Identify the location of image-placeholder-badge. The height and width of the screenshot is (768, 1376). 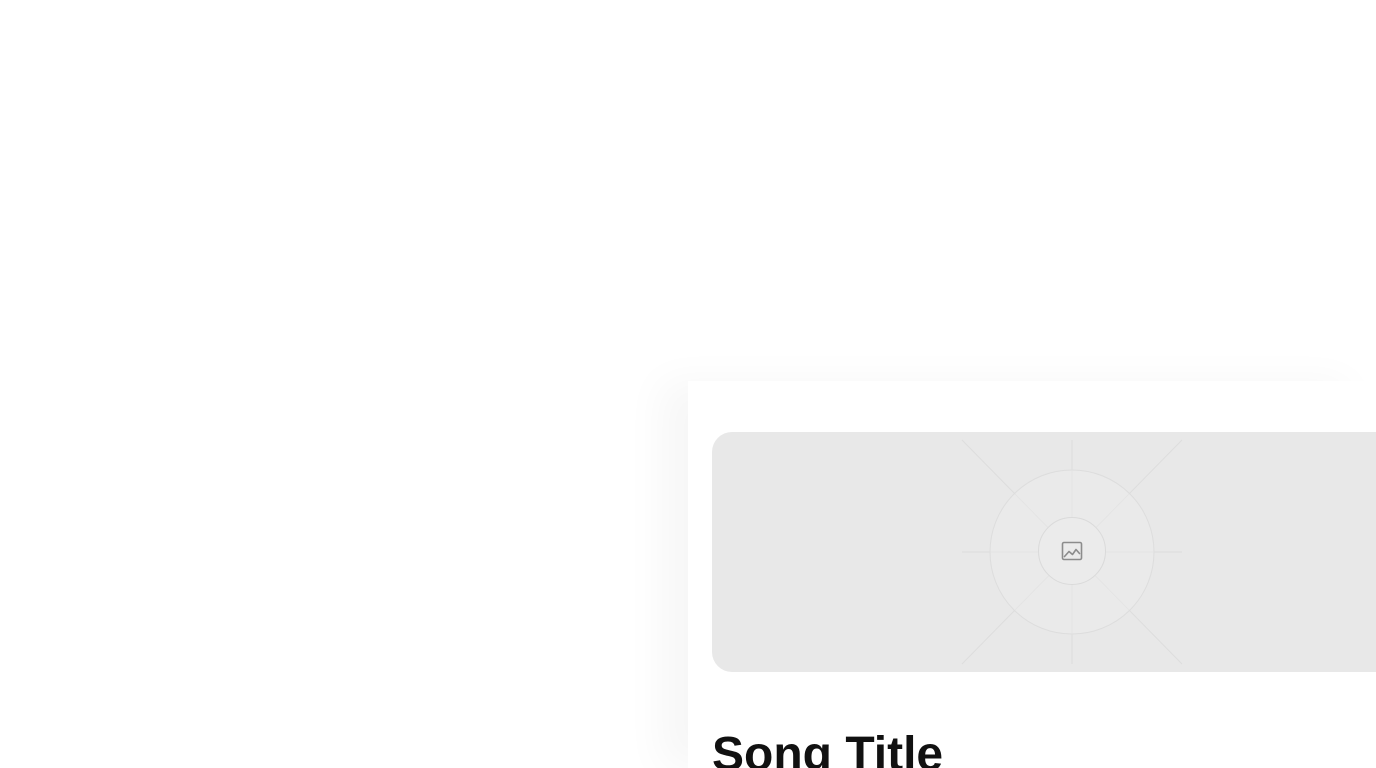
(1072, 551).